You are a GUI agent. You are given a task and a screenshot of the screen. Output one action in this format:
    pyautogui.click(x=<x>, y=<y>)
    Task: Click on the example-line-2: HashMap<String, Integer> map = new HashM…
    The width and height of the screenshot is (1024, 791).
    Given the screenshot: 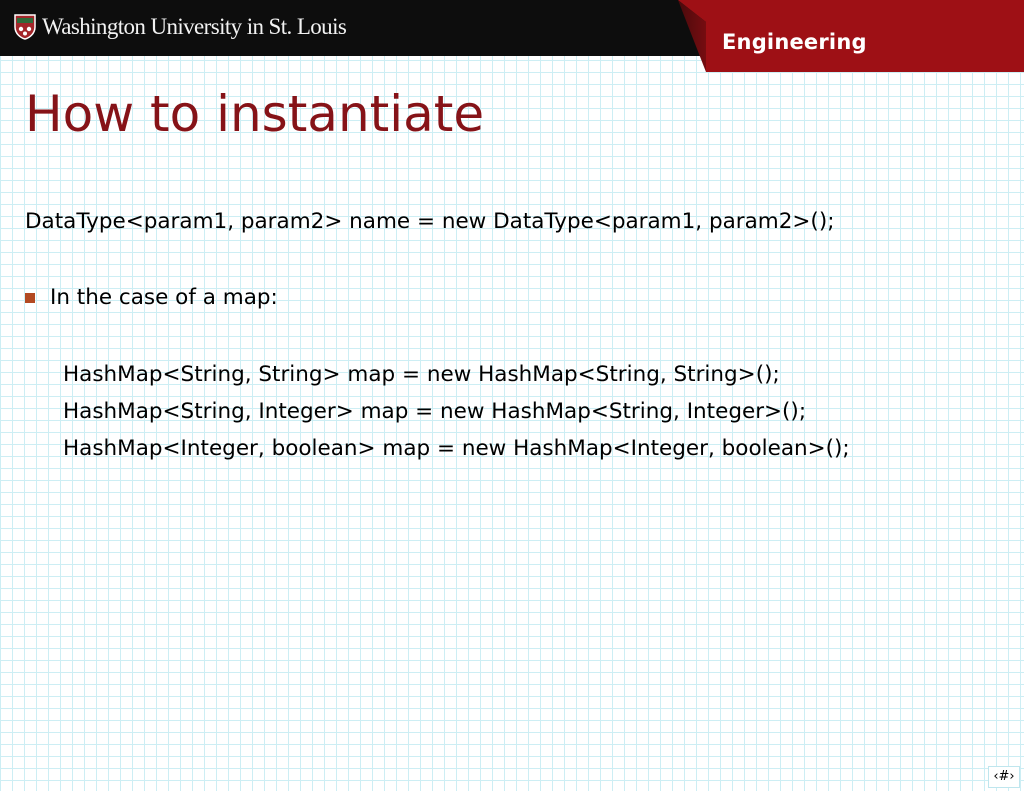 What is the action you would take?
    pyautogui.click(x=435, y=411)
    